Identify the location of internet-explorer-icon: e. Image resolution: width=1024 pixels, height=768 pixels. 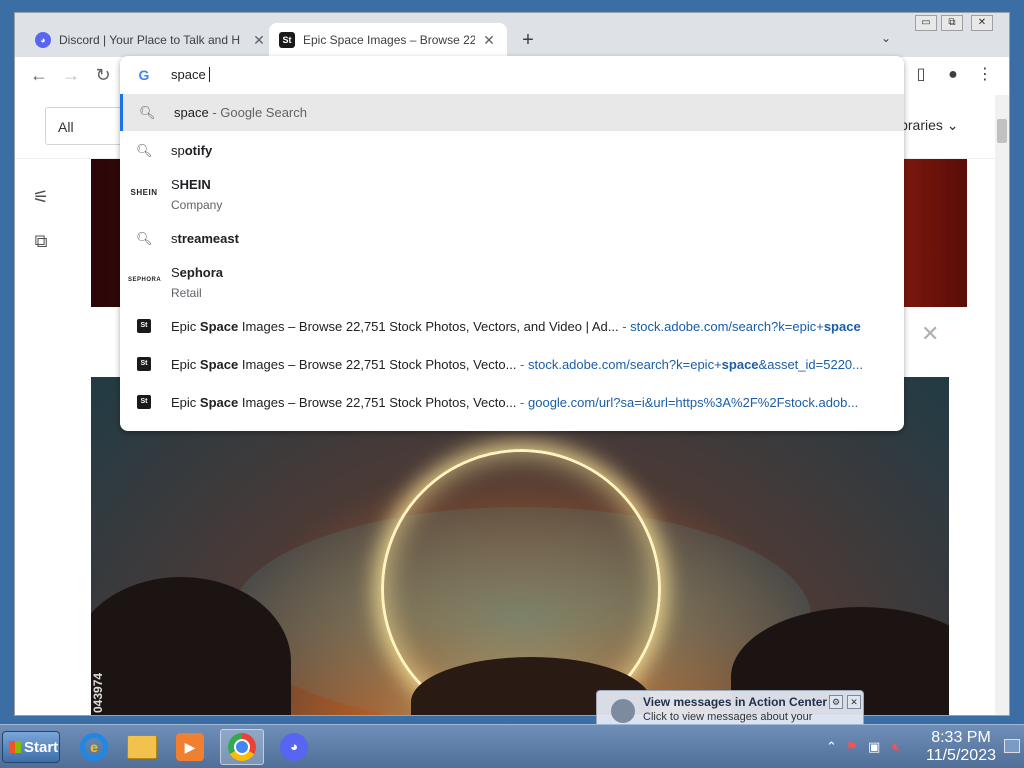
(94, 747).